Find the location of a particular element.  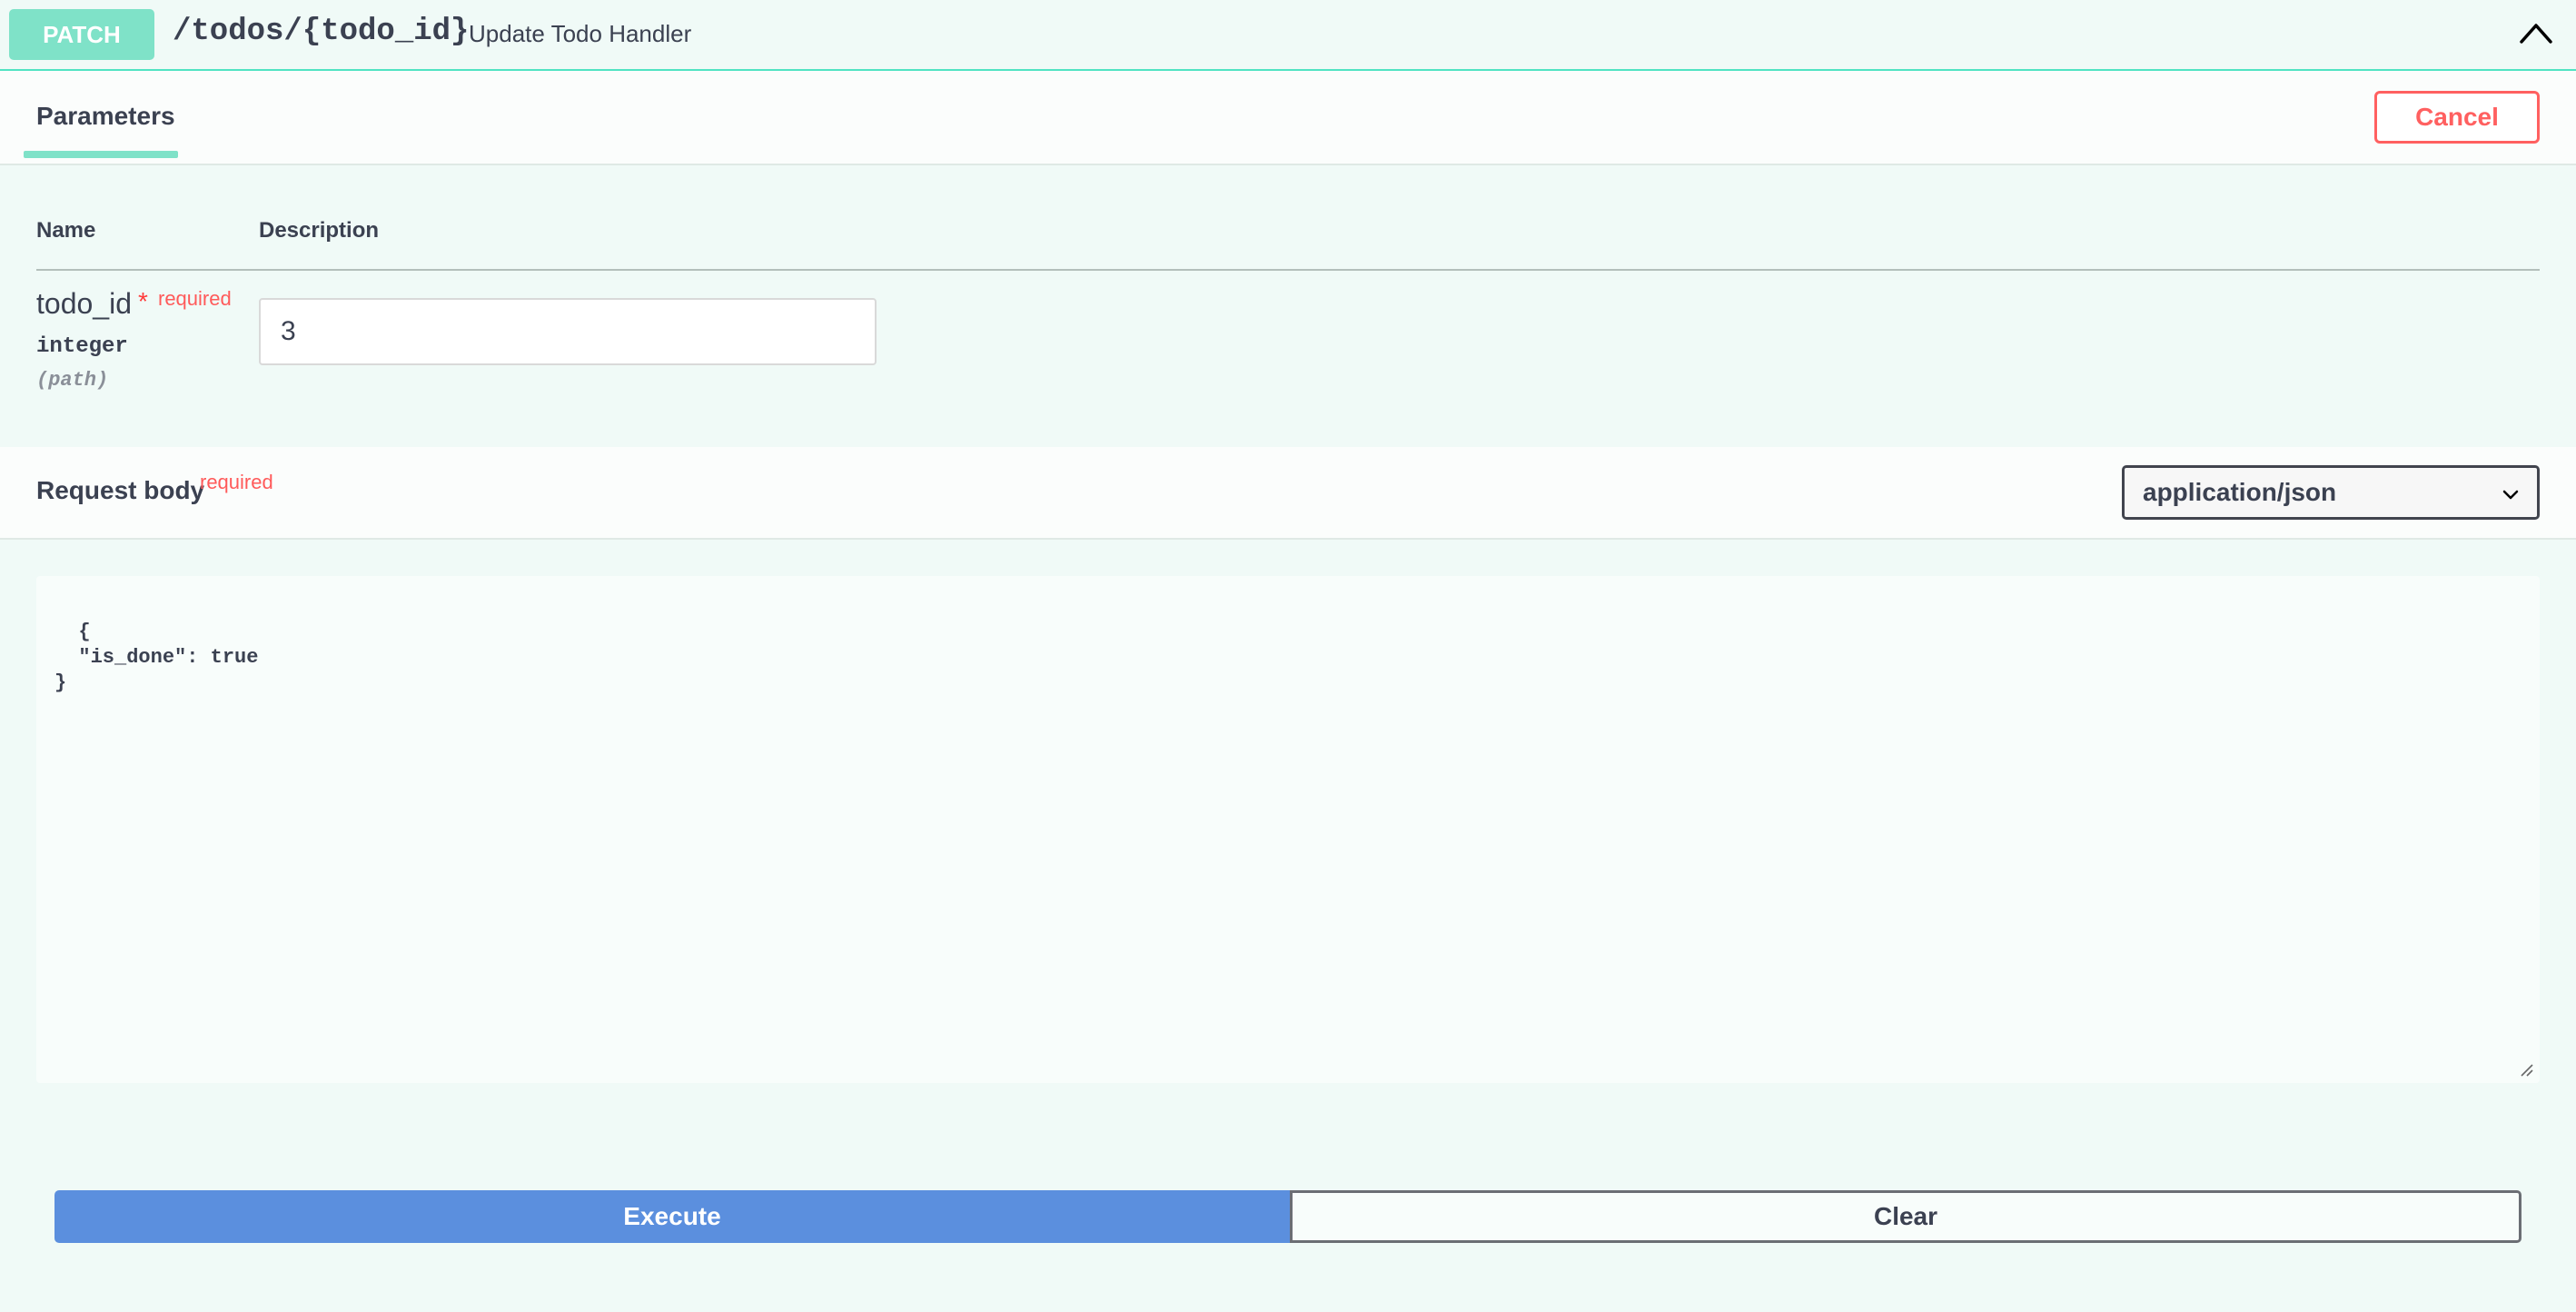

required-asterisk: * is located at coordinates (143, 301).